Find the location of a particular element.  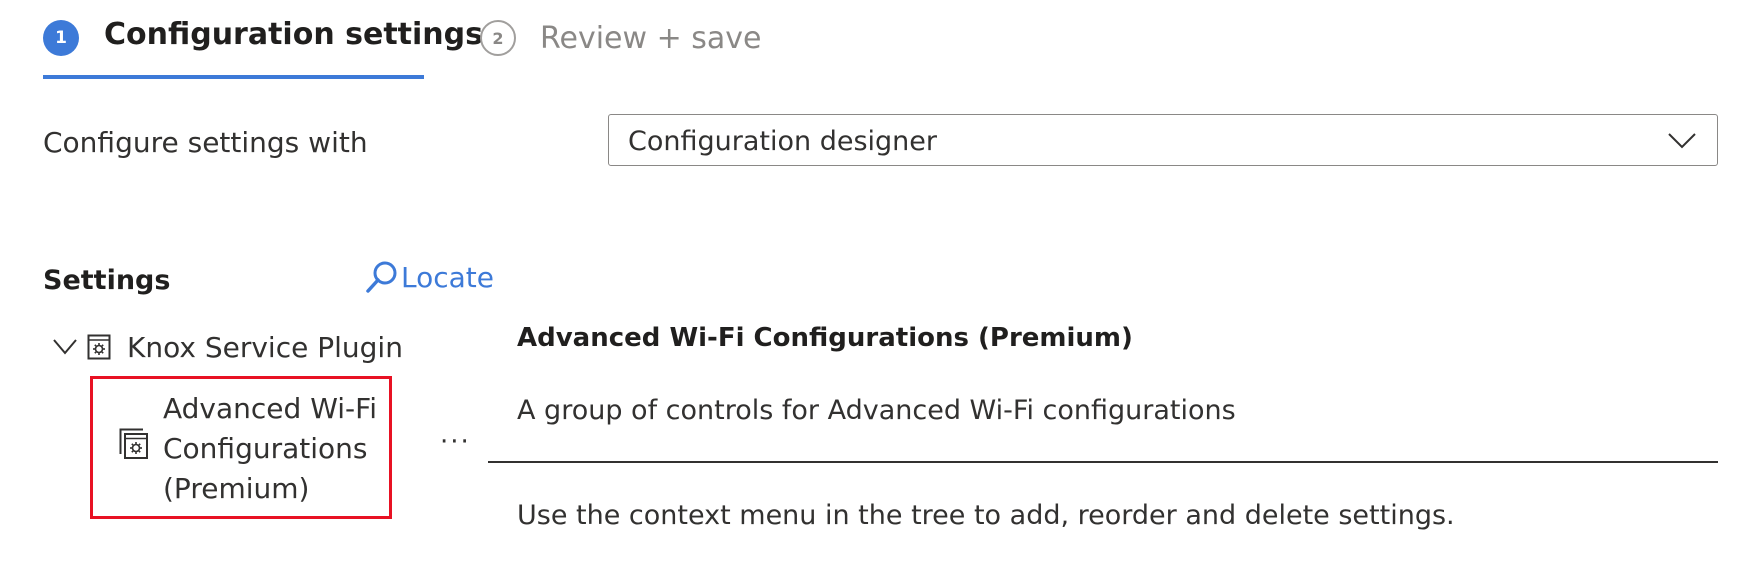

settings-subgroup-icon is located at coordinates (133, 443).